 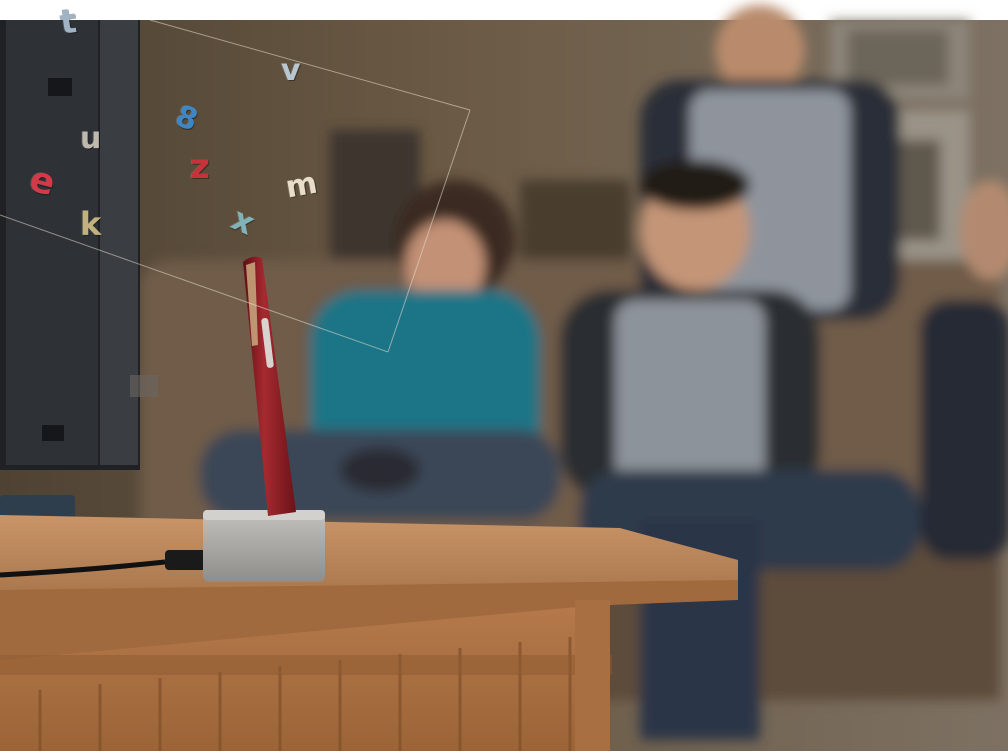 What do you see at coordinates (200, 167) in the screenshot?
I see `floating-letter-z: z` at bounding box center [200, 167].